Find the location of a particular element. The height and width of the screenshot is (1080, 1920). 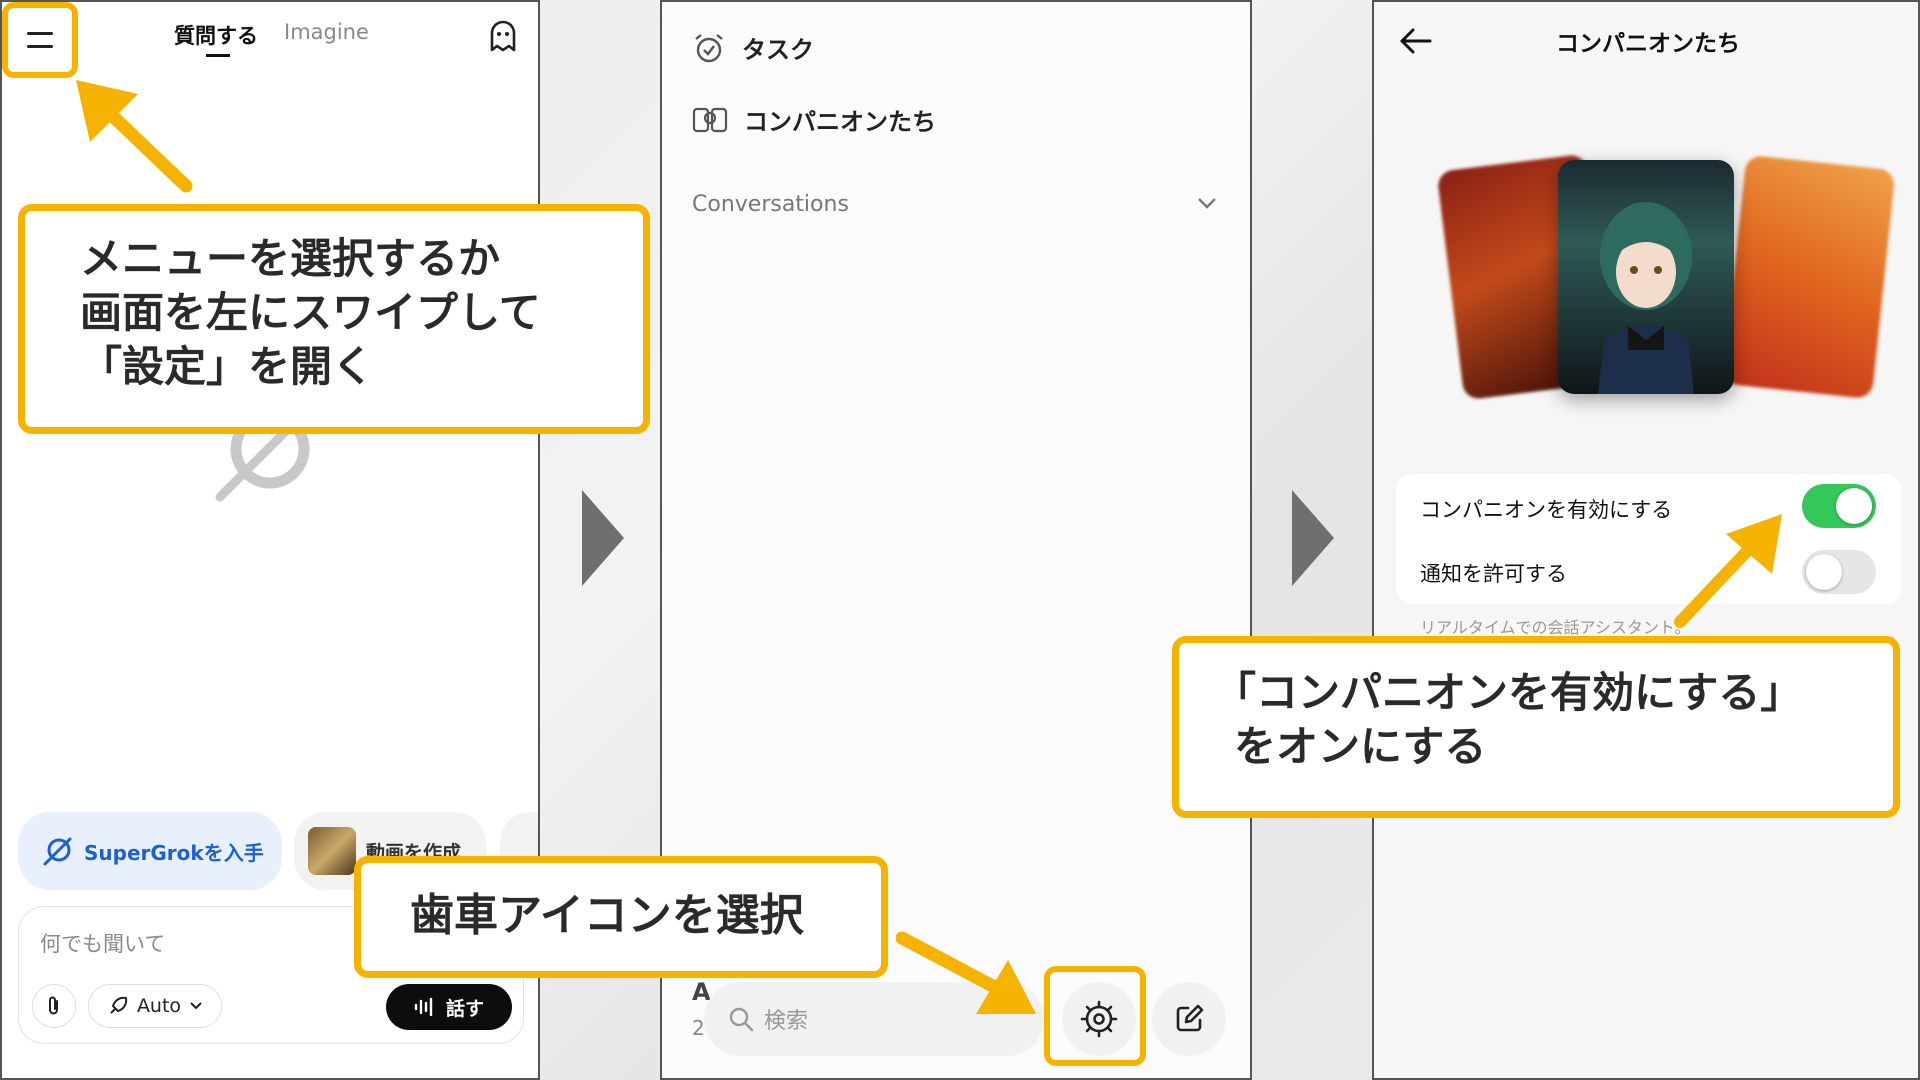

allow-notifications-toggle is located at coordinates (1839, 572).